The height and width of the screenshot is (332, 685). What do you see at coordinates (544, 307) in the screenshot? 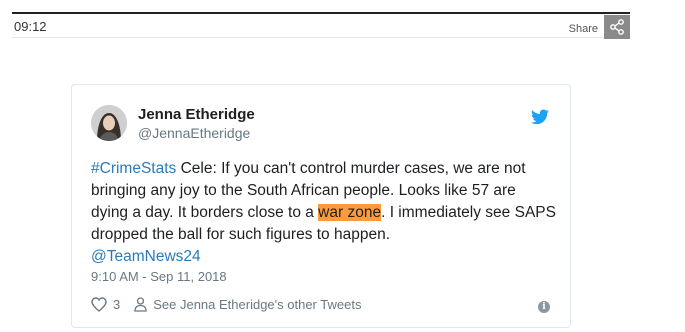
I see `info-icon: i` at bounding box center [544, 307].